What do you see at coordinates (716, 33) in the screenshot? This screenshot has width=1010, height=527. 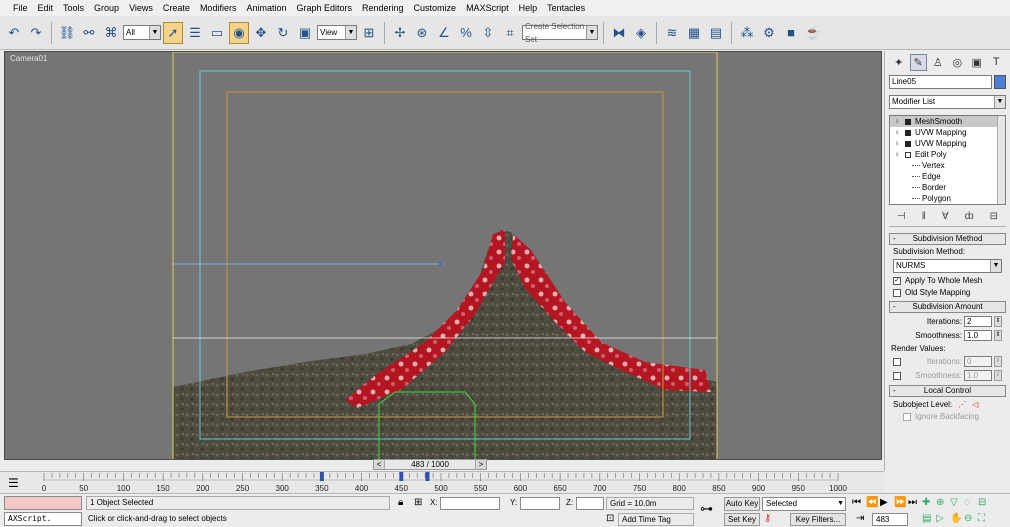 I see `schematic-icon: ▤` at bounding box center [716, 33].